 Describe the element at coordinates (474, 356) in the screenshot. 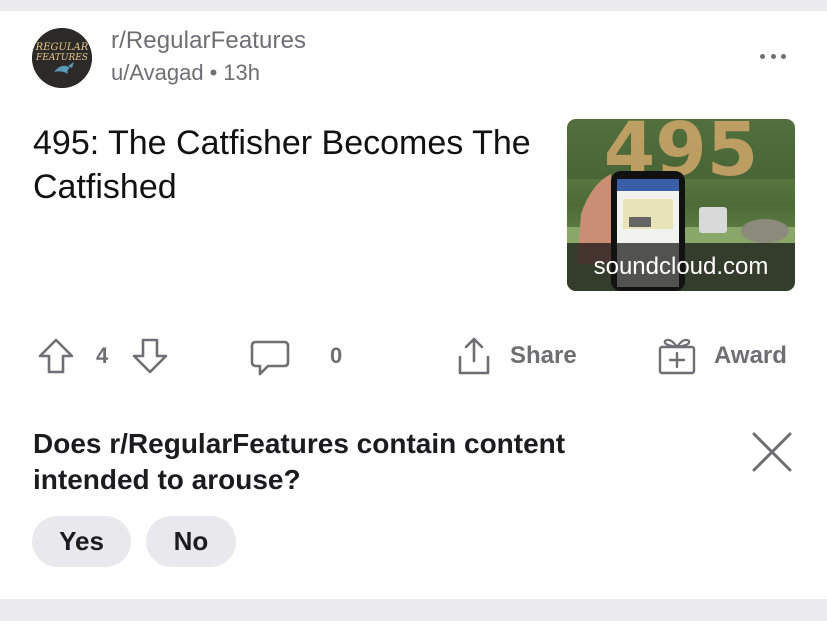

I see `share-upload-icon` at that location.